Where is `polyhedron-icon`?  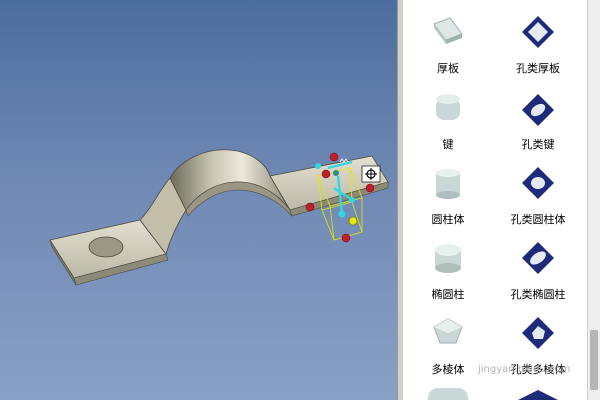 polyhedron-icon is located at coordinates (448, 331).